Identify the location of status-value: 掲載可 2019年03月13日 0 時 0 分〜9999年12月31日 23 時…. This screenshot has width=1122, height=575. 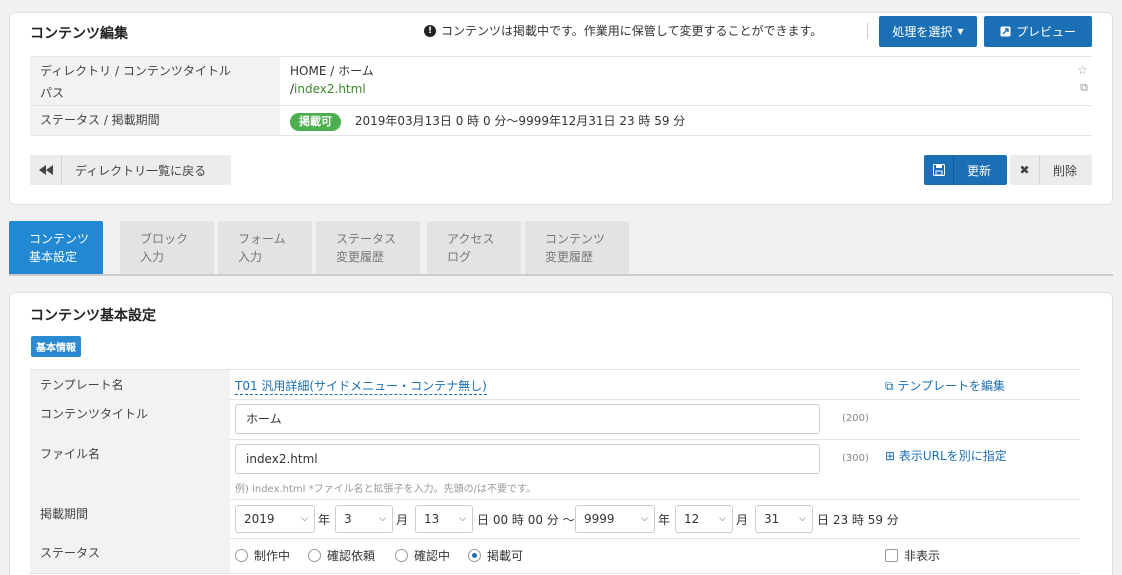
(685, 120).